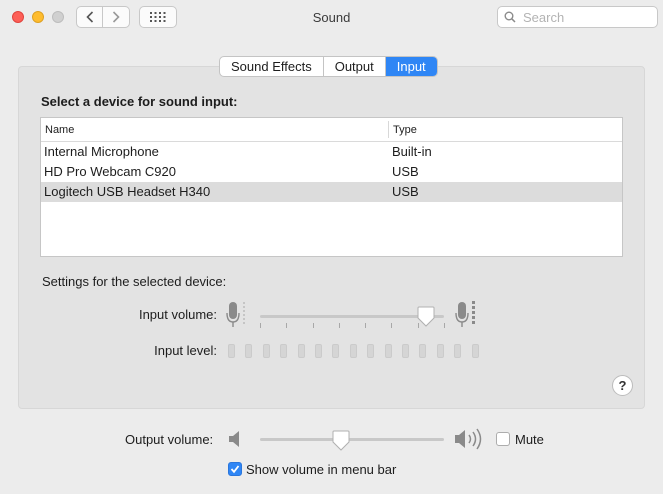 The width and height of the screenshot is (663, 494). Describe the element at coordinates (465, 314) in the screenshot. I see `microphone-high-icon` at that location.